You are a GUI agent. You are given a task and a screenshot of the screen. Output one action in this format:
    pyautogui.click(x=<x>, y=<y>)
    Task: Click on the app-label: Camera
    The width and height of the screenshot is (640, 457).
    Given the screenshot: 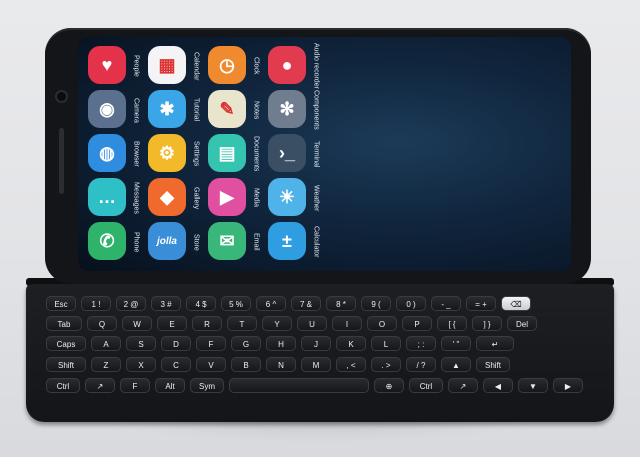 What is the action you would take?
    pyautogui.click(x=136, y=110)
    